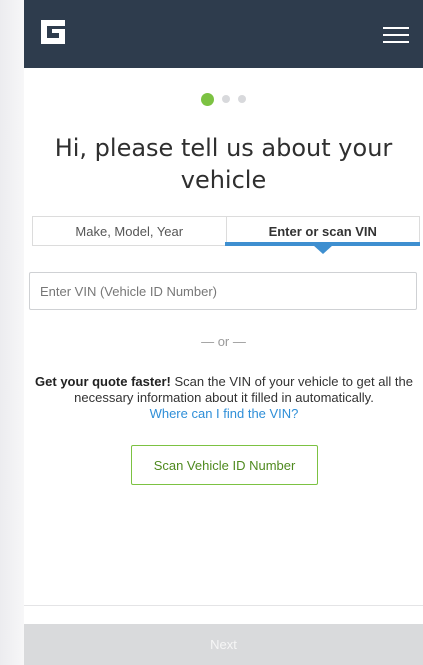  I want to click on page-title: Hi, please tell us about your vehicle, so click(223, 164).